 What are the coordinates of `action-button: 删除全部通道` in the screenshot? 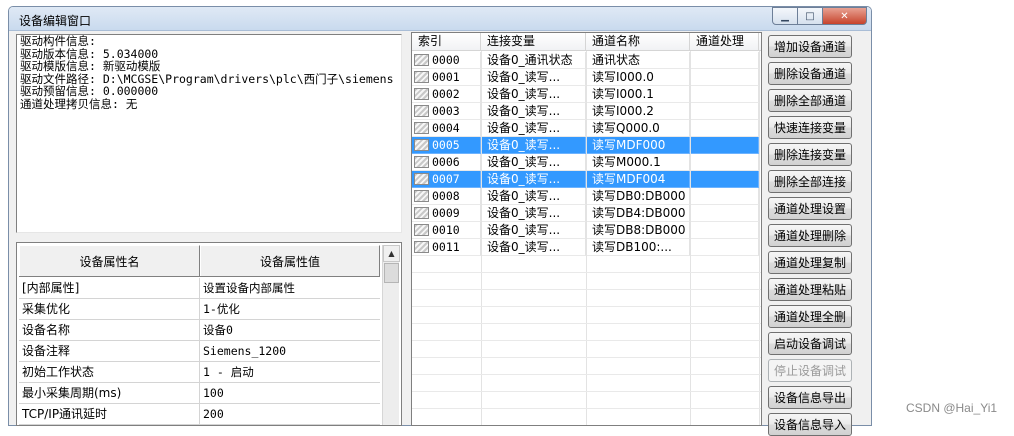 It's located at (810, 100).